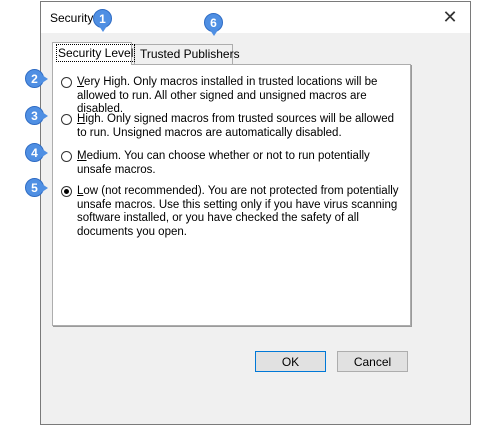  What do you see at coordinates (66, 82) in the screenshot?
I see `radio-very-high` at bounding box center [66, 82].